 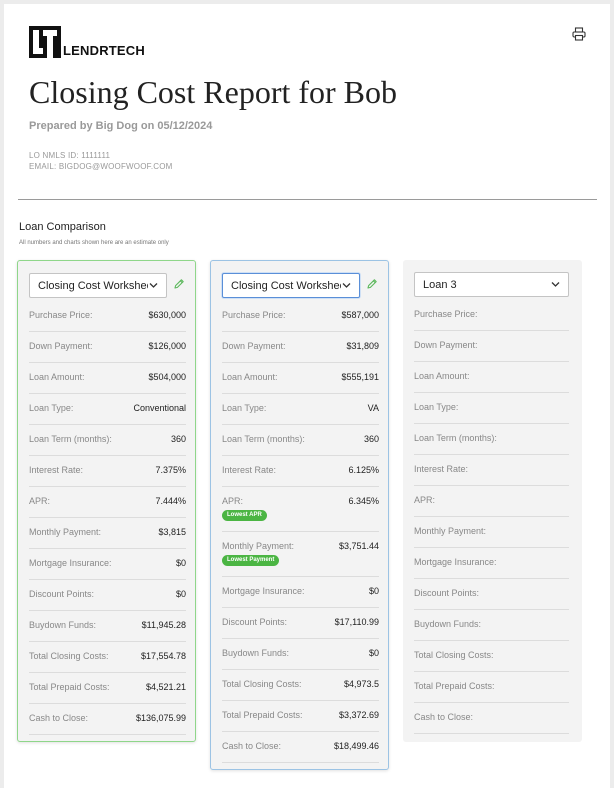 What do you see at coordinates (363, 470) in the screenshot?
I see `row-value: 6.125%` at bounding box center [363, 470].